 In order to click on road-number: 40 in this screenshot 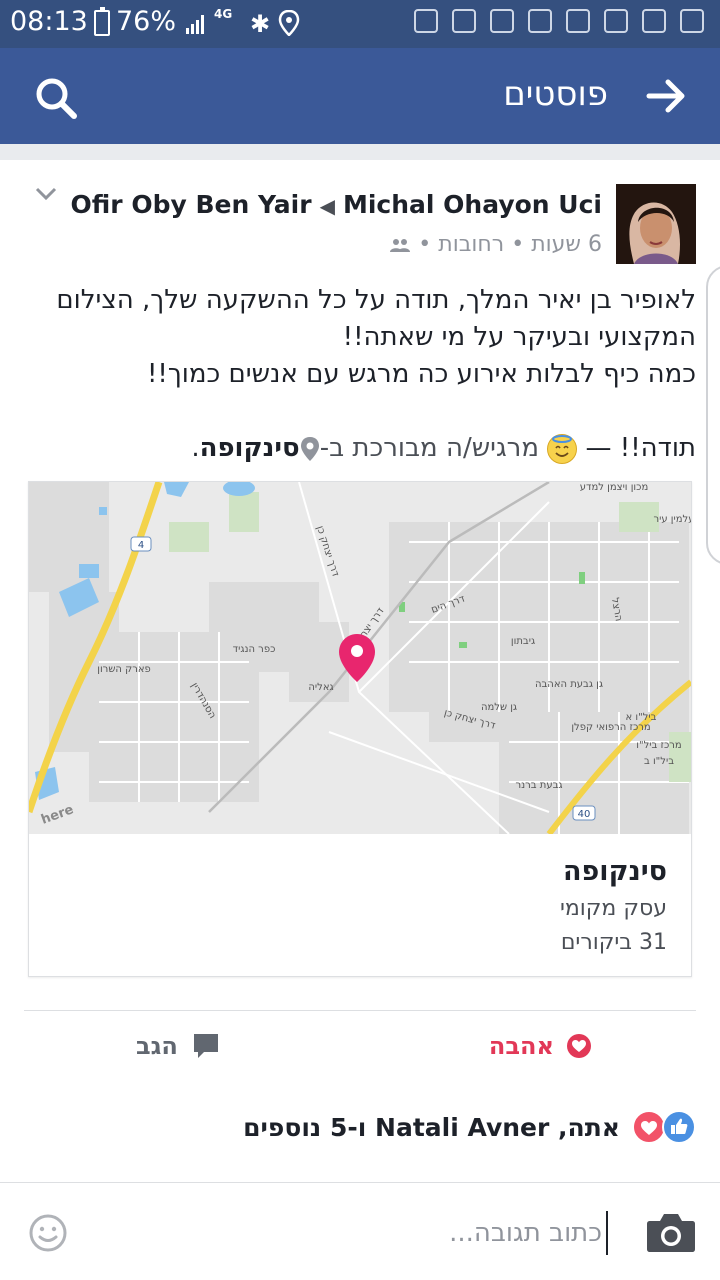, I will do `click(584, 814)`.